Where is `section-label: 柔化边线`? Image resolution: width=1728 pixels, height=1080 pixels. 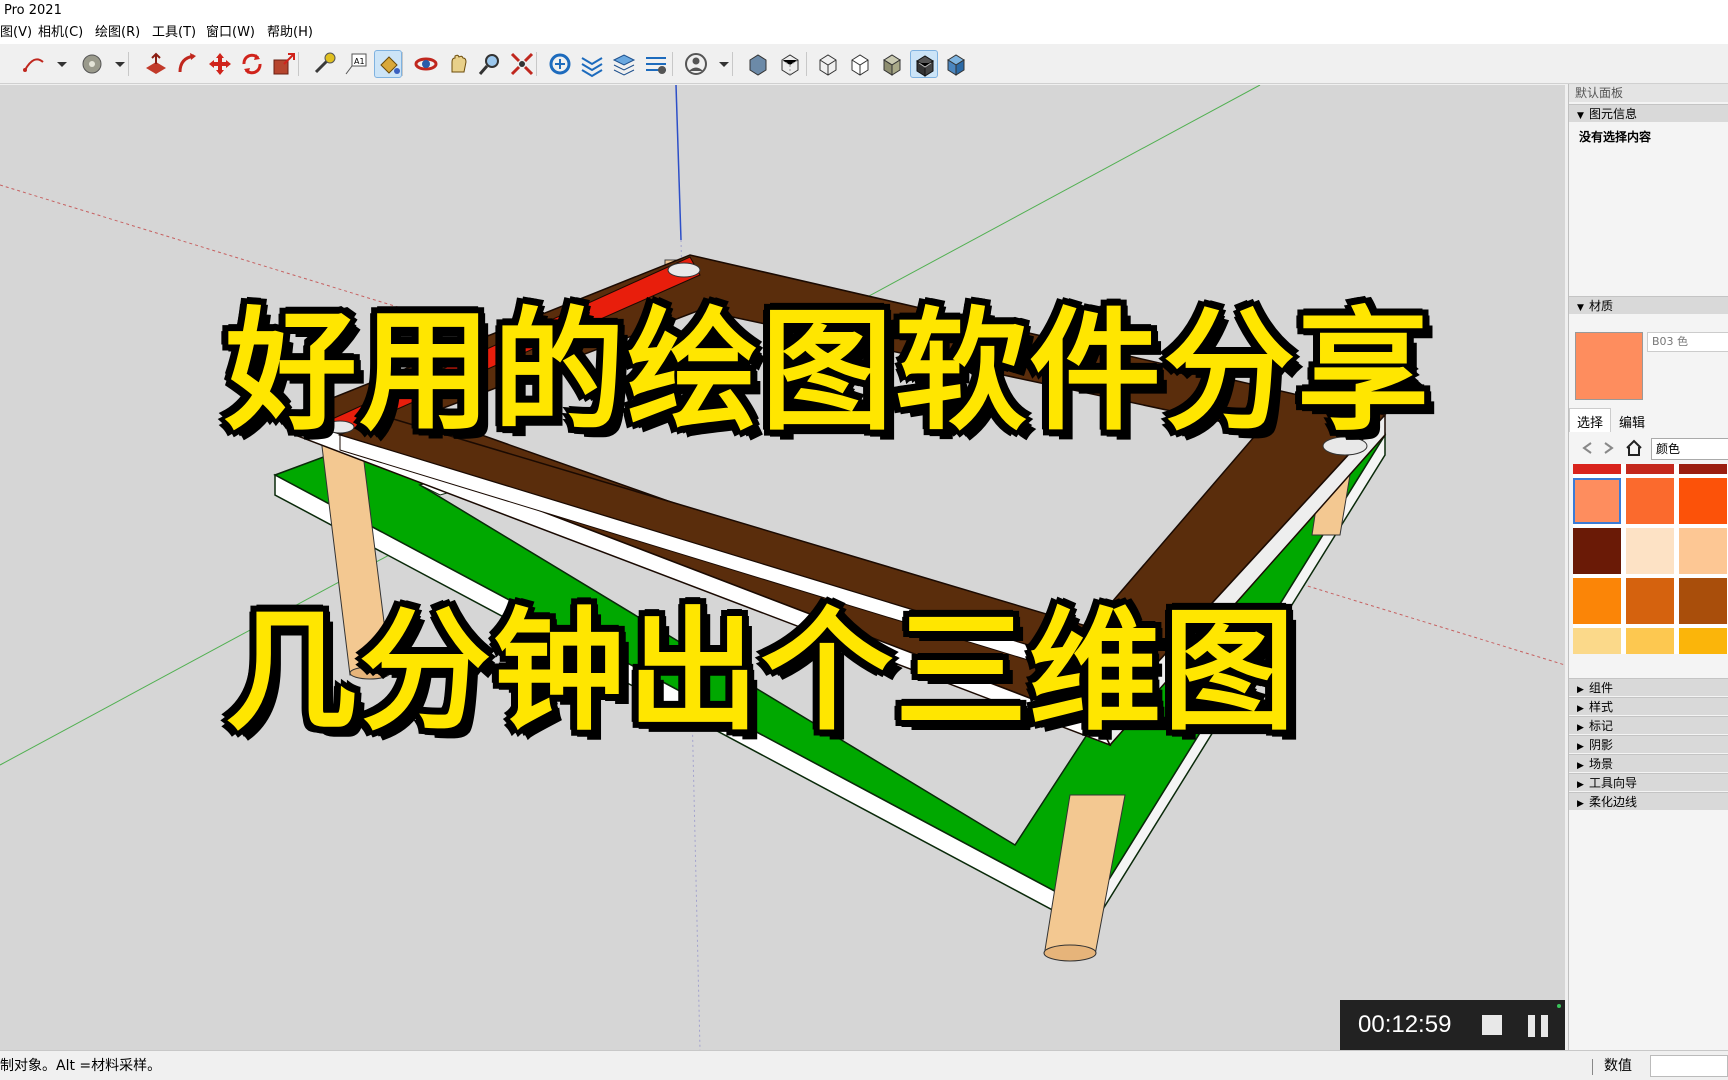 section-label: 柔化边线 is located at coordinates (1613, 802).